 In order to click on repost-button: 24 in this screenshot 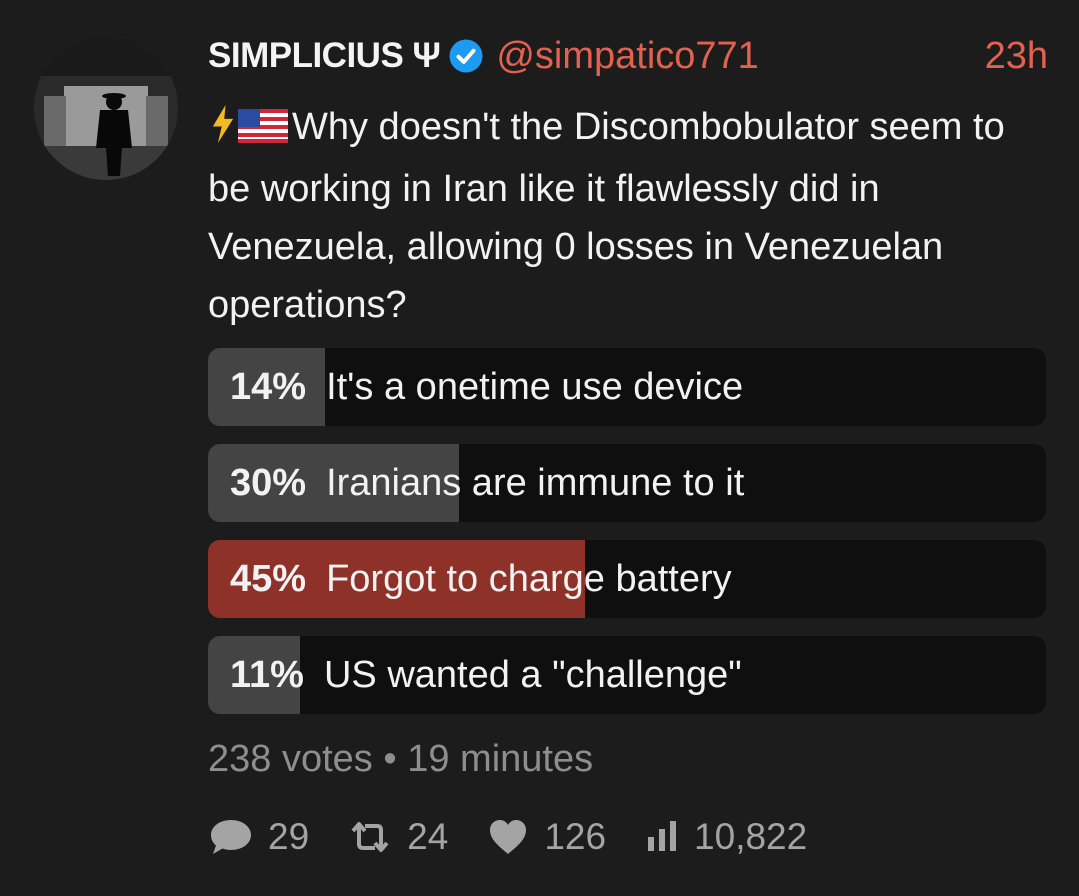, I will do `click(397, 837)`.